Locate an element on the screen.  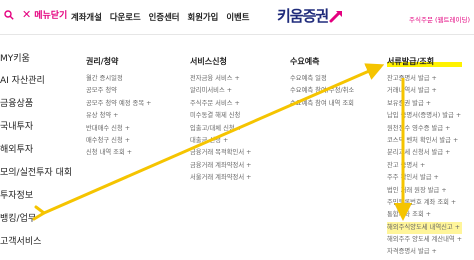
close-icon: ✕ is located at coordinates (27, 14).